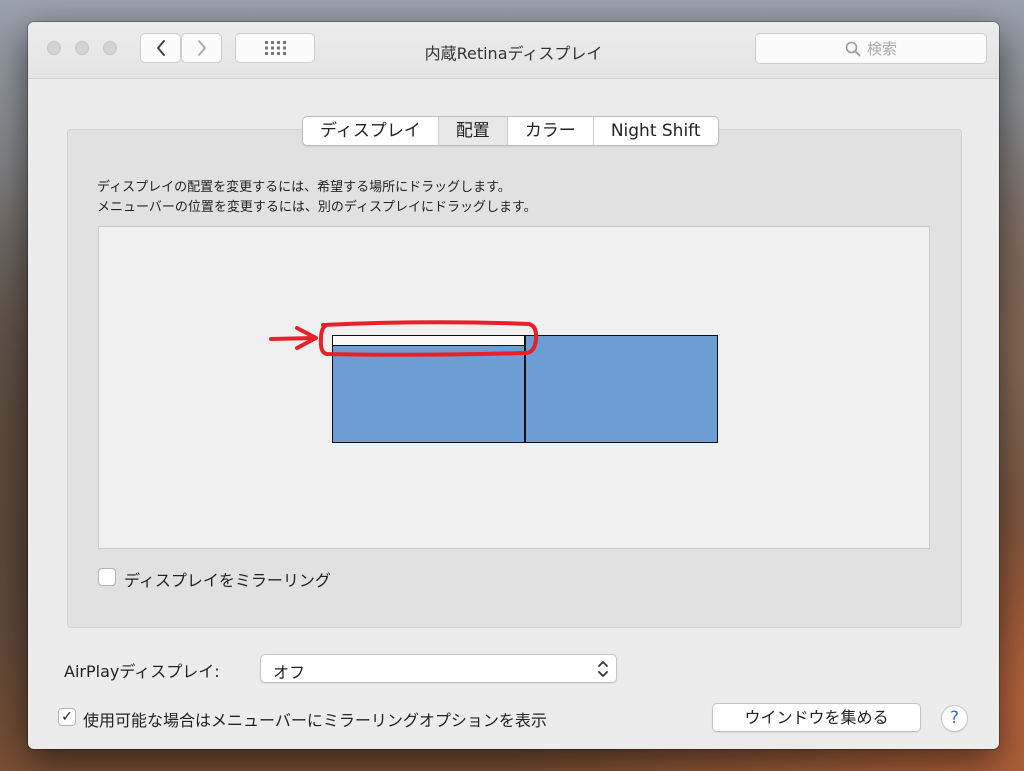 The image size is (1024, 771). What do you see at coordinates (371, 131) in the screenshot?
I see `tab-display: ディスプレイ` at bounding box center [371, 131].